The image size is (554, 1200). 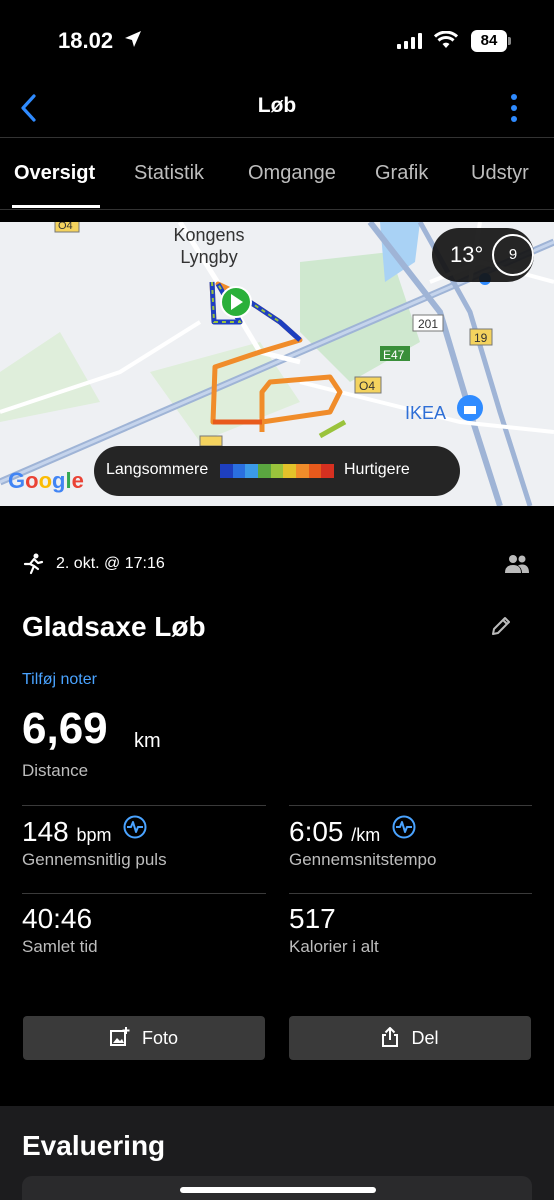 What do you see at coordinates (410, 1038) in the screenshot?
I see `share-button: Del` at bounding box center [410, 1038].